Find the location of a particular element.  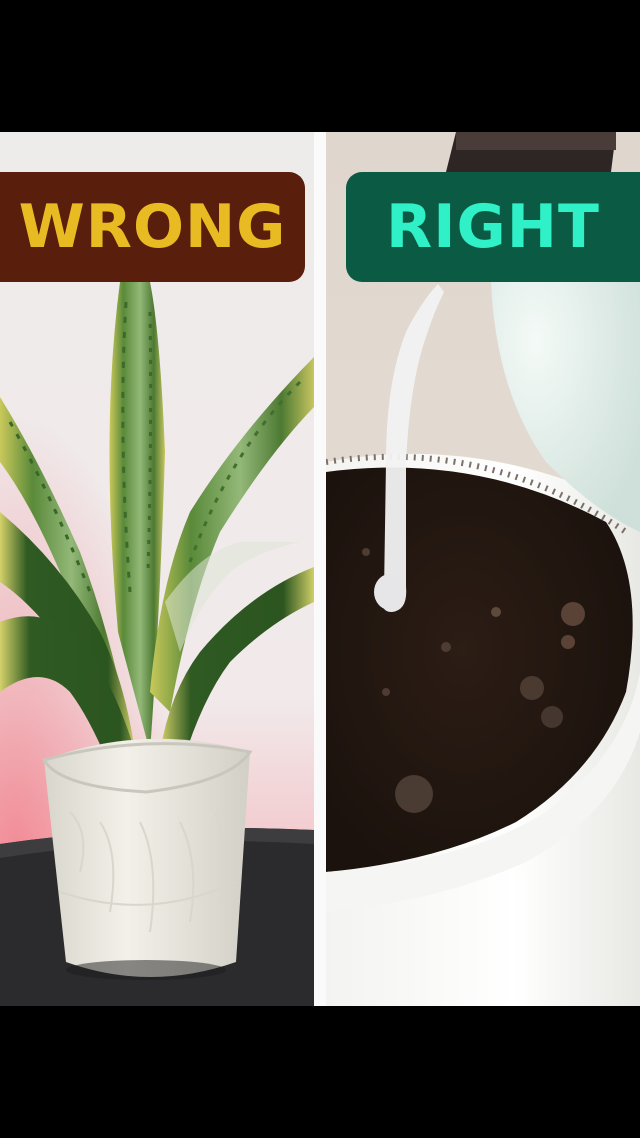

letterbox-top is located at coordinates (320, 66).